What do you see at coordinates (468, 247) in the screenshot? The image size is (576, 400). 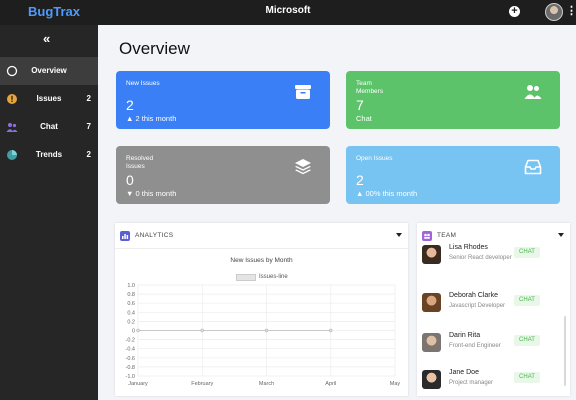 I see `member-name: Lisa Rhodes` at bounding box center [468, 247].